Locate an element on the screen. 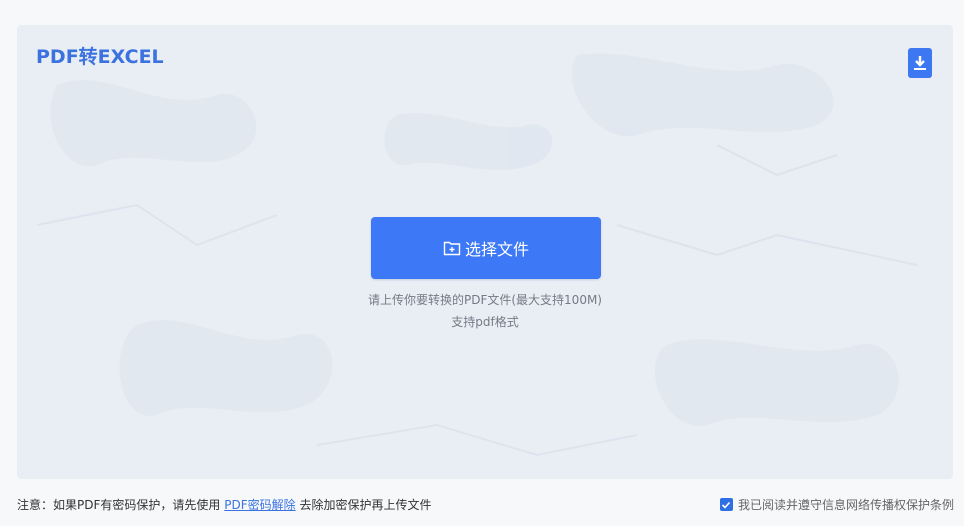 The height and width of the screenshot is (526, 964). footer-note: 注意：如果PDF有密码保护，请先使用 PDF密码解除 去除加密保护再上传文件 is located at coordinates (224, 504).